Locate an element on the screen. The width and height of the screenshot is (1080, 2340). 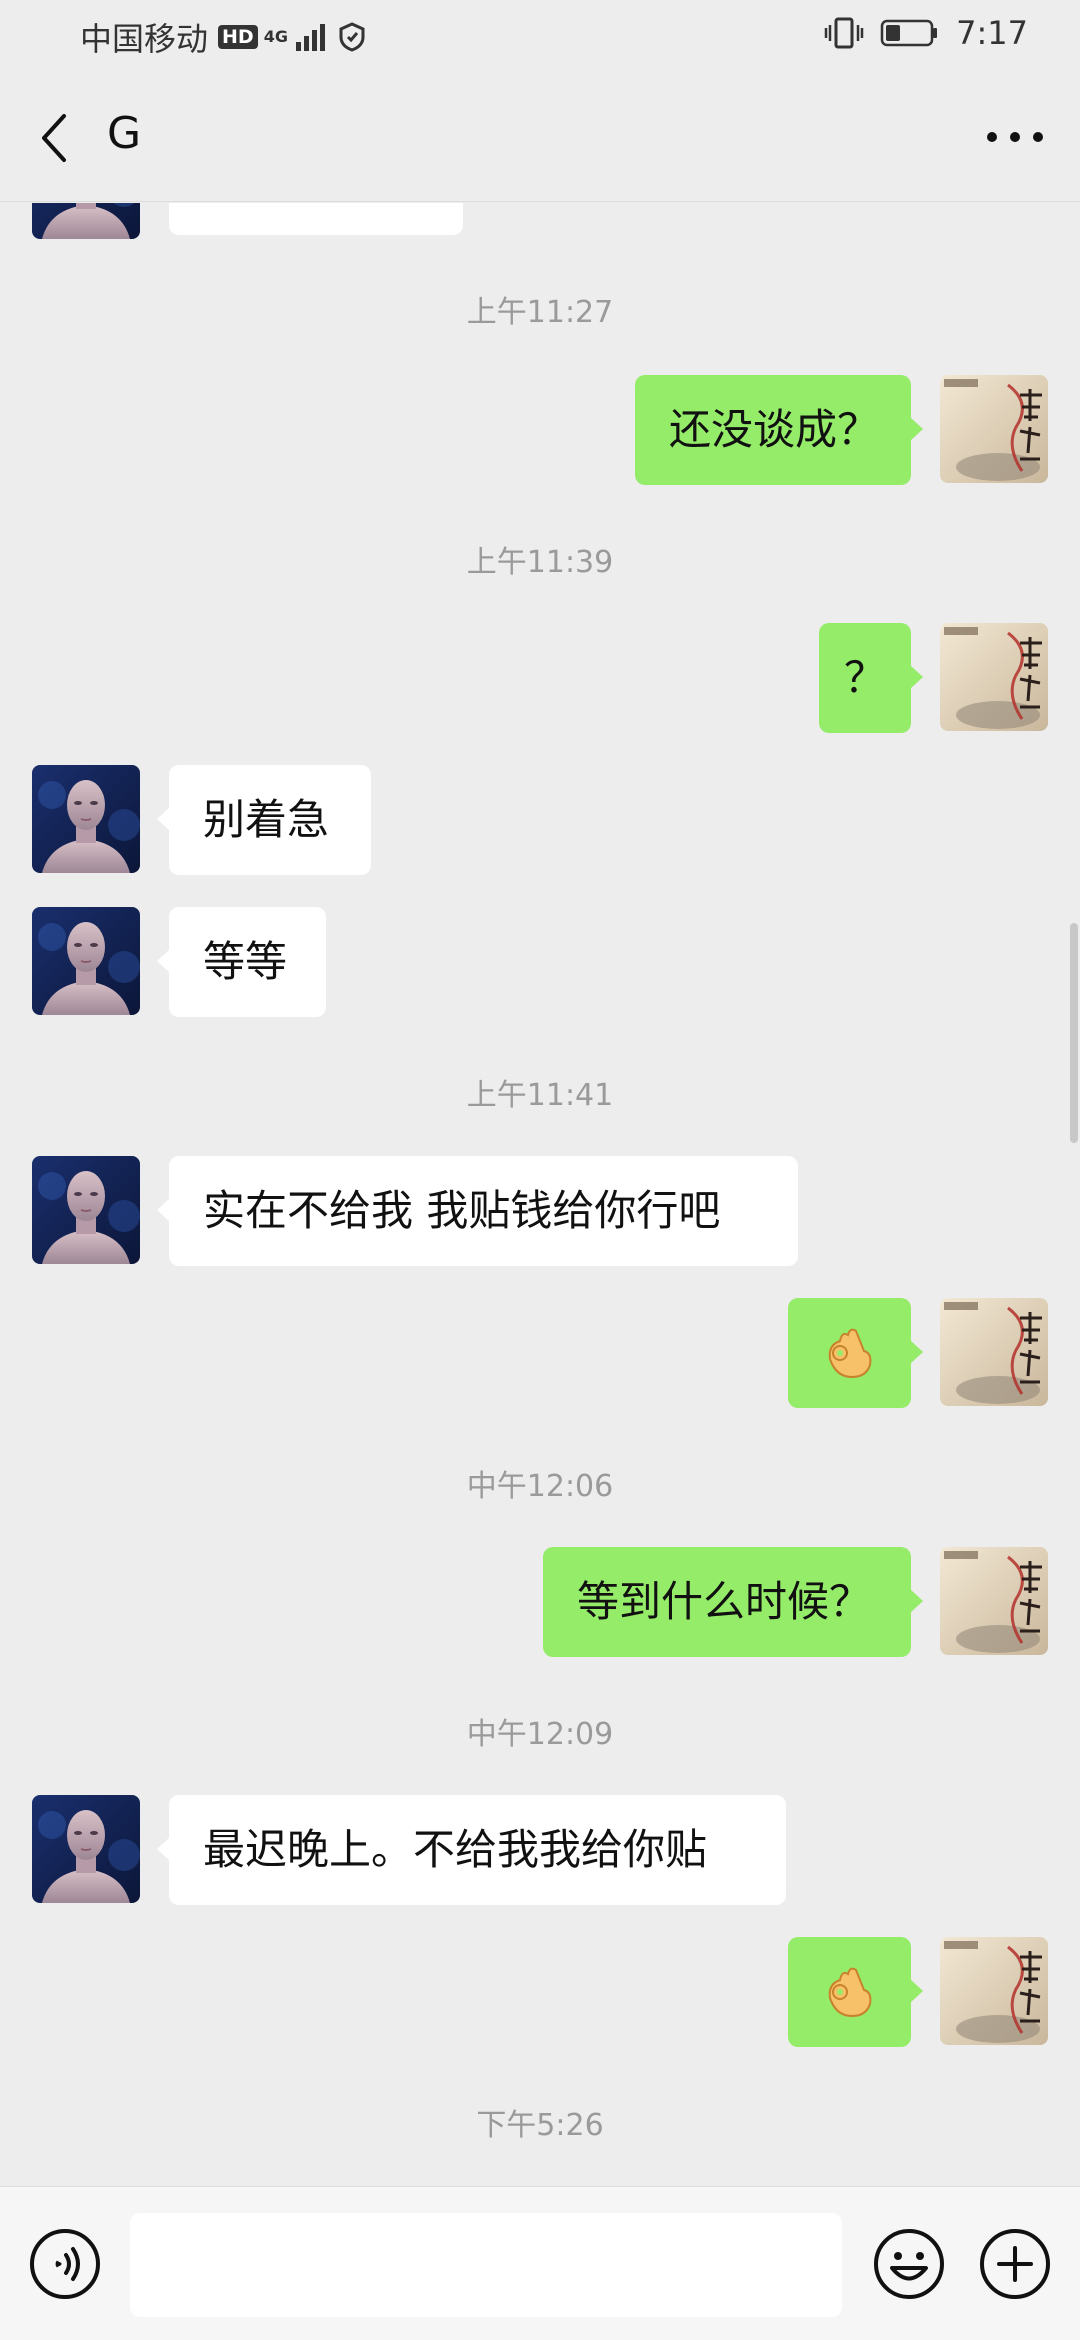
chat-title: G is located at coordinates (124, 133).